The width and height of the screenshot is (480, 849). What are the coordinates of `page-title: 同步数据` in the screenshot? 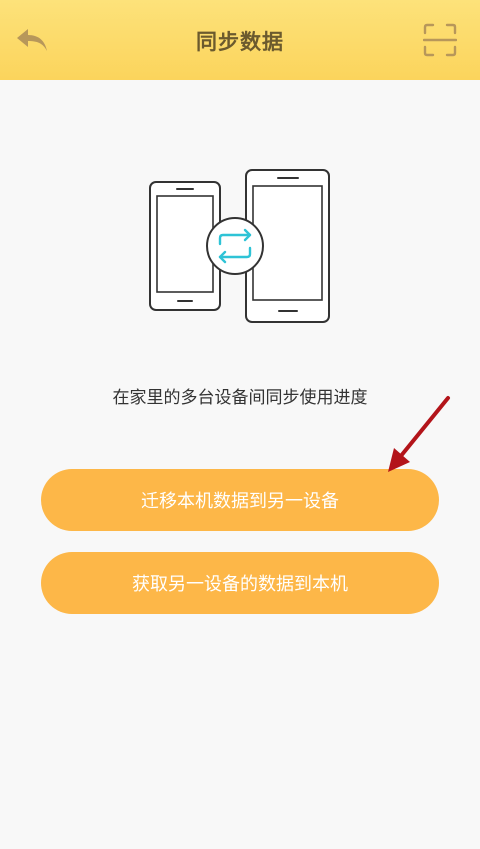 It's located at (240, 42).